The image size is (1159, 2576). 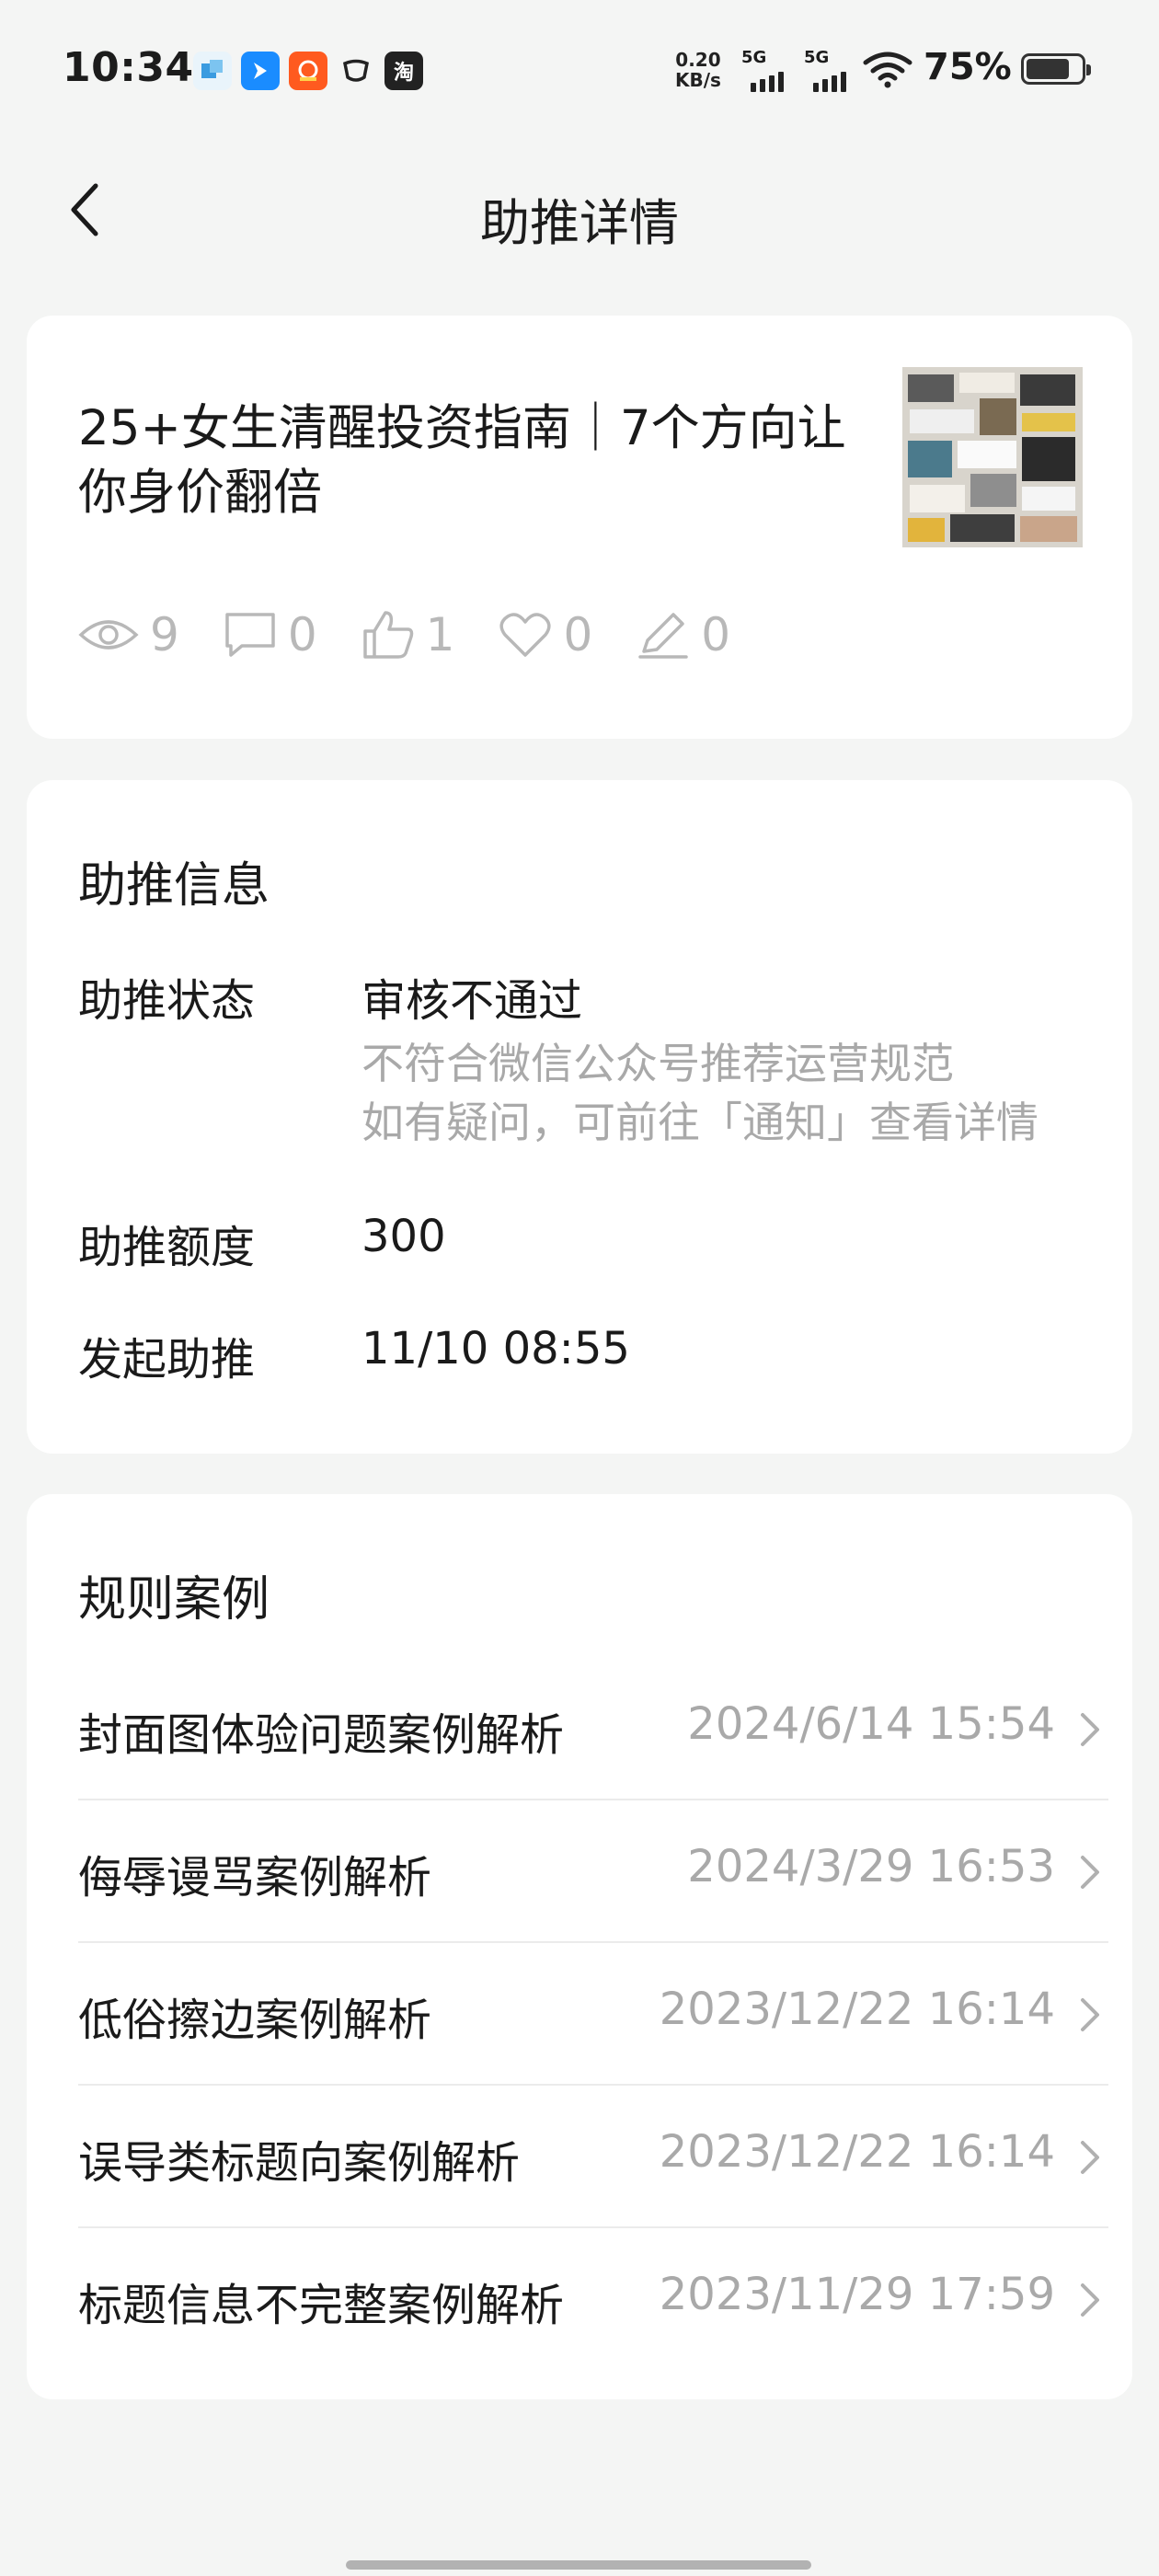 I want to click on home-indicator, so click(x=578, y=2565).